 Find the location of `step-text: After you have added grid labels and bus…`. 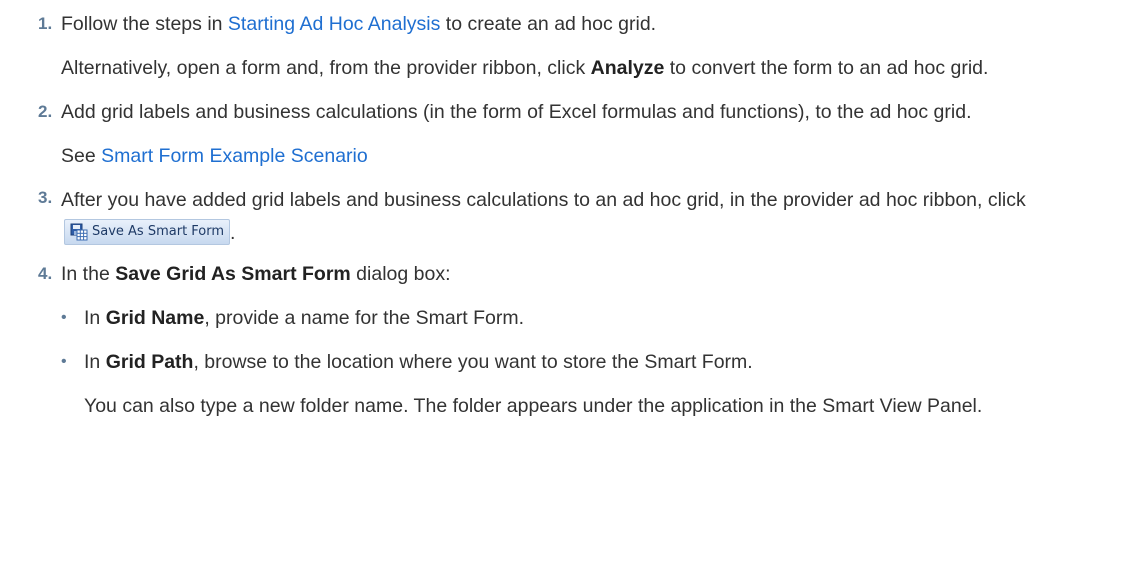

step-text: After you have added grid labels and bus… is located at coordinates (573, 217).